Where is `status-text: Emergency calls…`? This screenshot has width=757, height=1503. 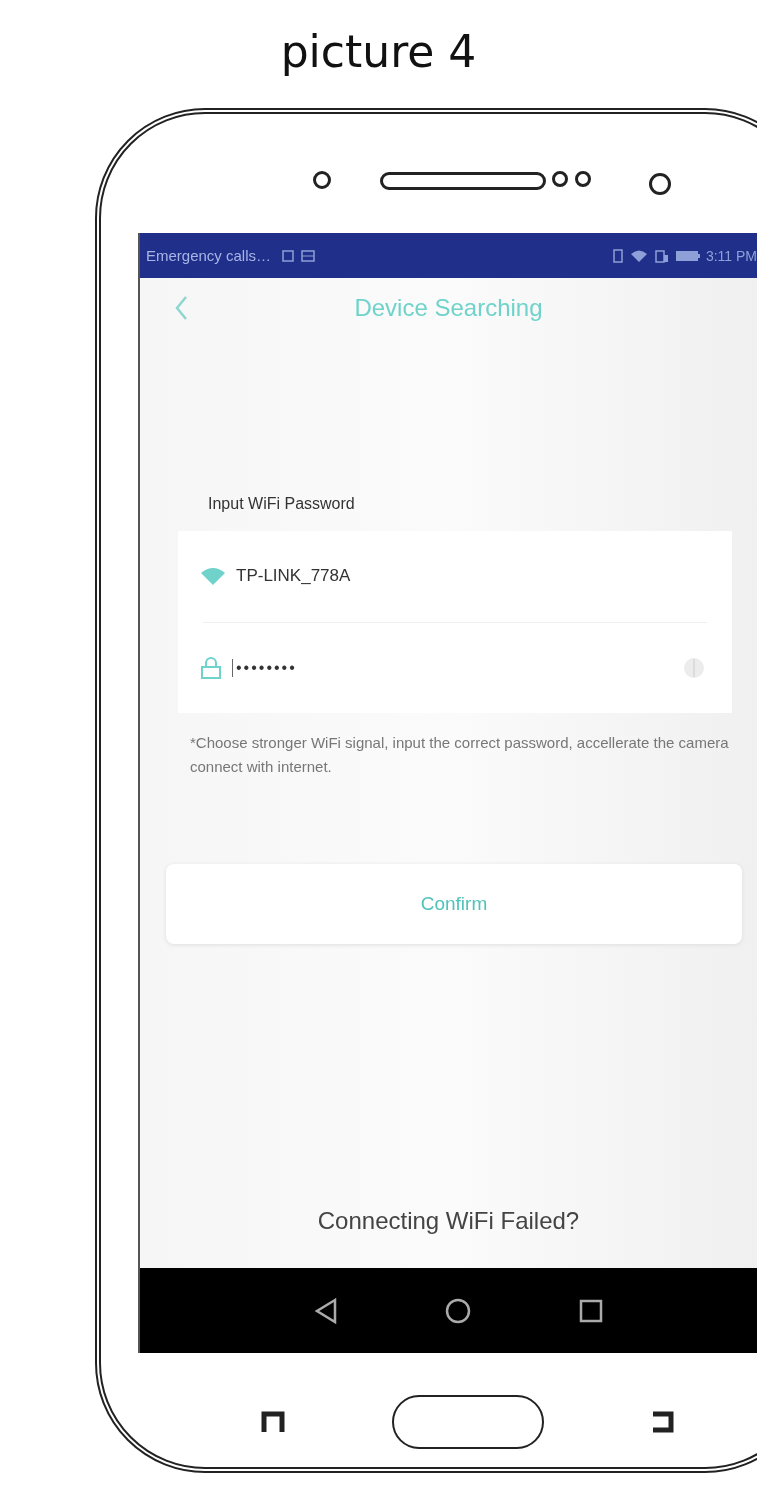 status-text: Emergency calls… is located at coordinates (209, 255).